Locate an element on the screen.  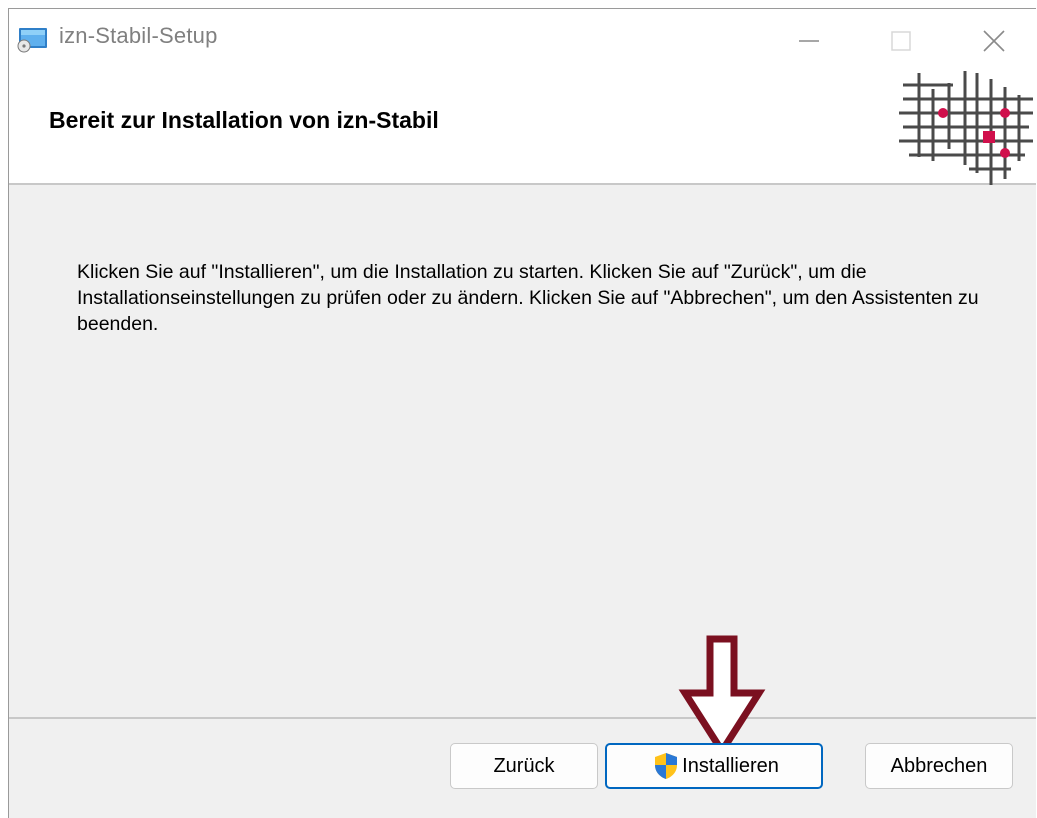
install-button: Installieren is located at coordinates (714, 766).